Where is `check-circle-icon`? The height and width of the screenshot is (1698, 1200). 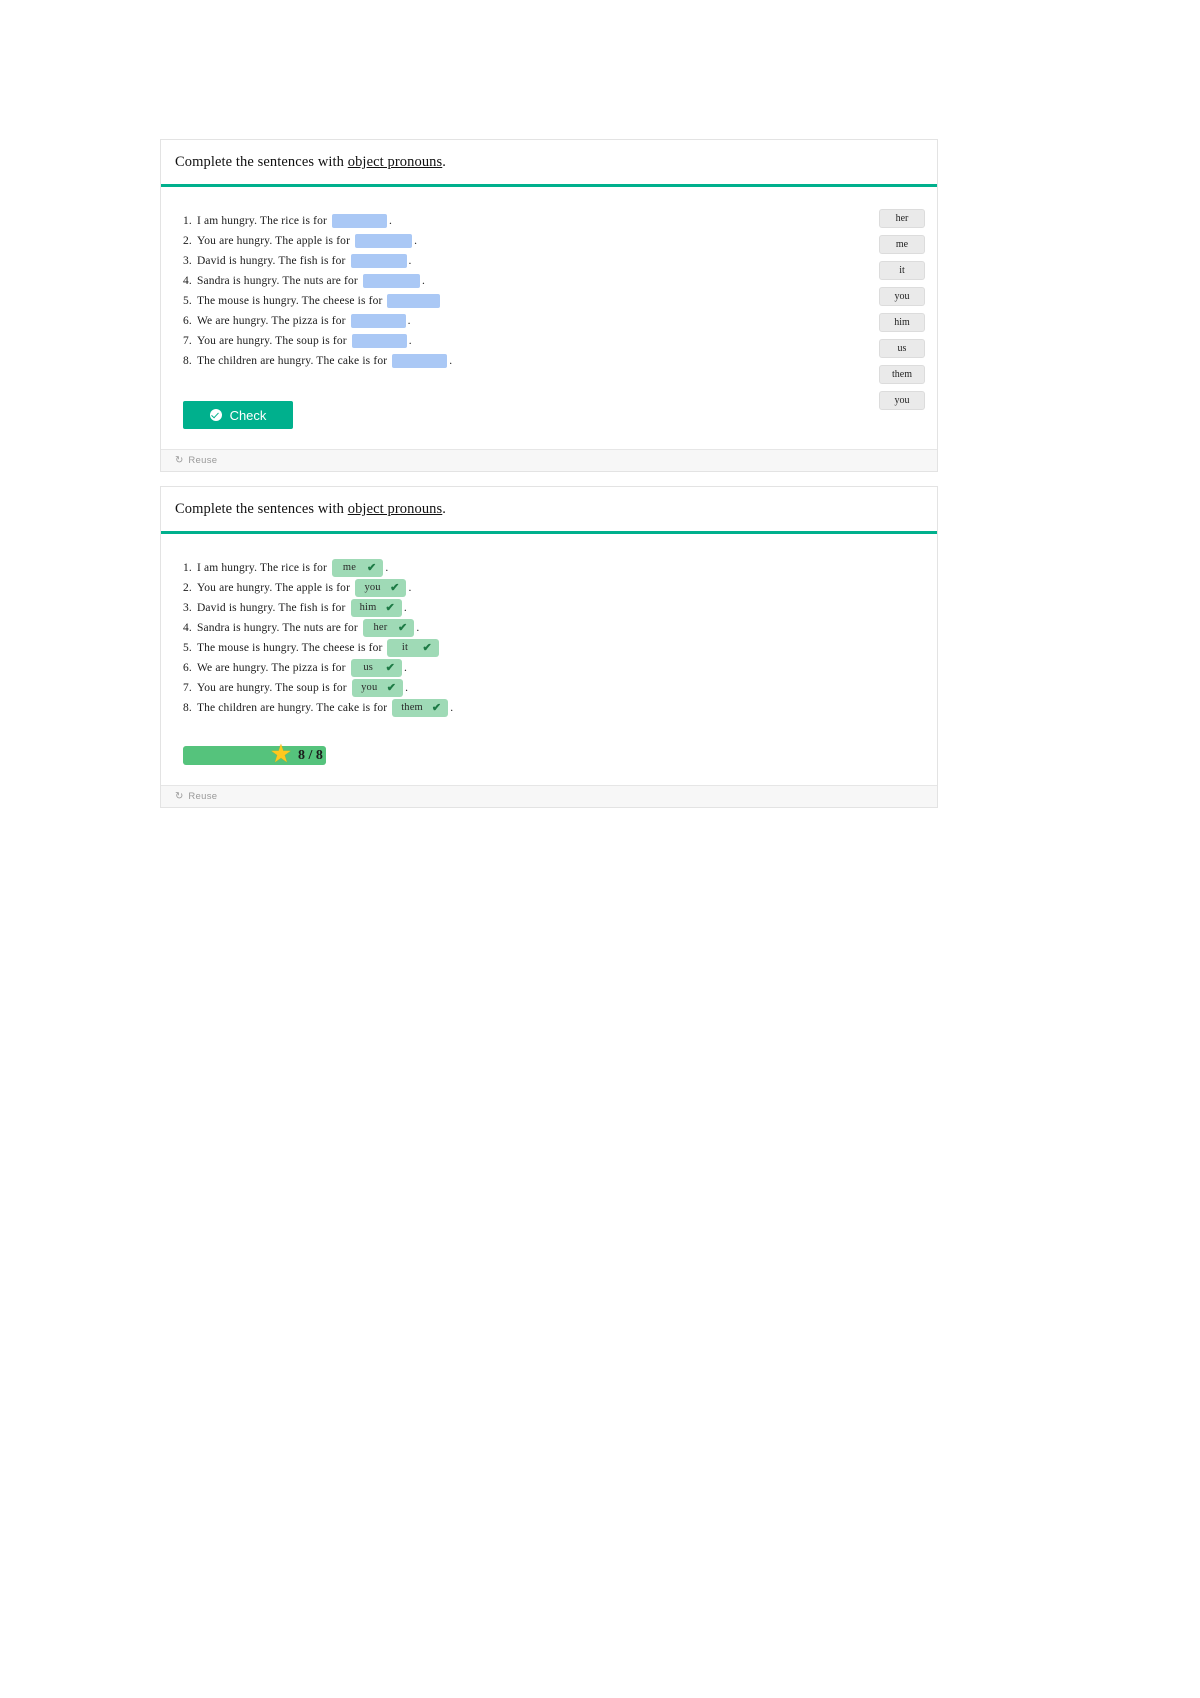
check-circle-icon is located at coordinates (215, 415).